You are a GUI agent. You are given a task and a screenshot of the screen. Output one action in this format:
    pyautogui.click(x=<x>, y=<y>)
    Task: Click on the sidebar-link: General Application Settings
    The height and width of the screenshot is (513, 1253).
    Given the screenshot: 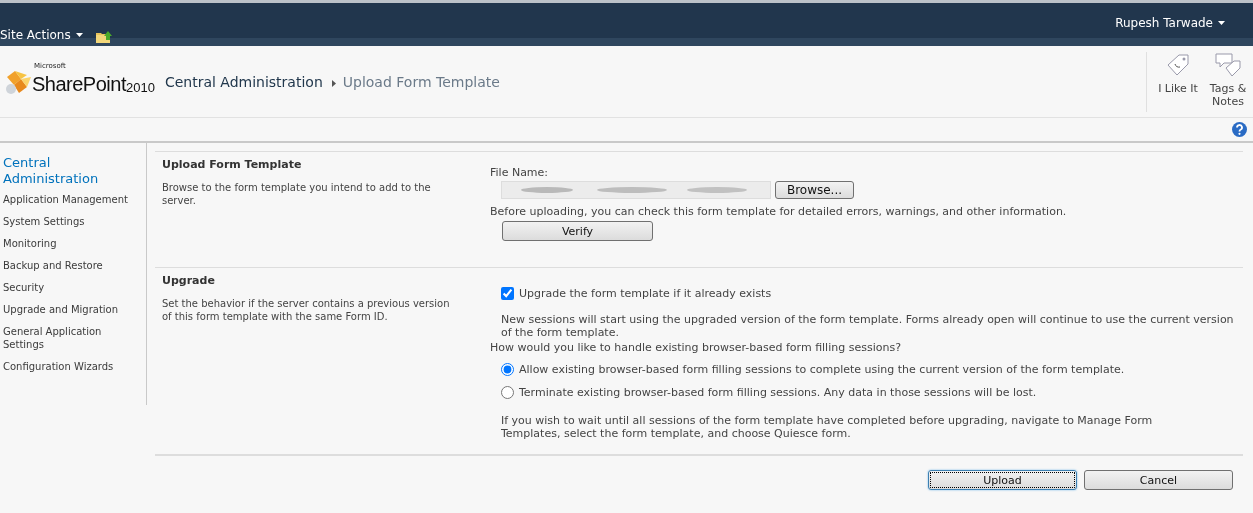 What is the action you would take?
    pyautogui.click(x=73, y=338)
    